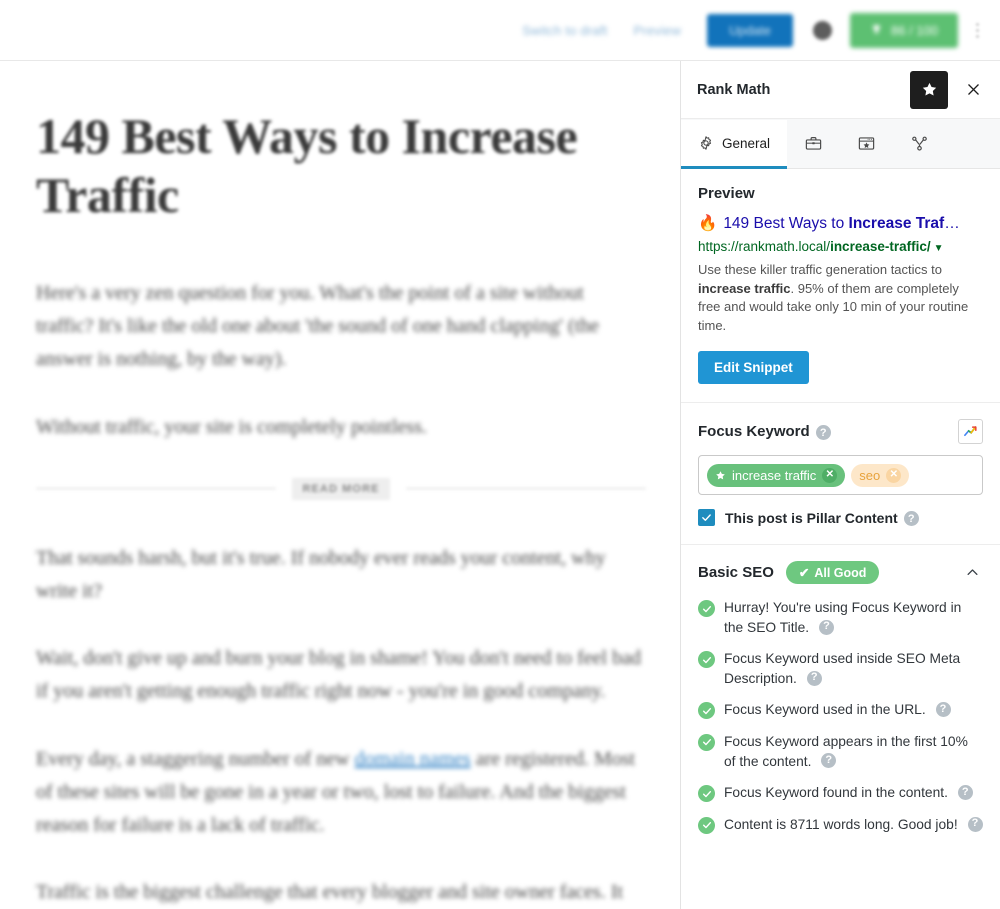 The width and height of the screenshot is (1000, 909). Describe the element at coordinates (786, 223) in the screenshot. I see `snippet-title-plain: 149 Best Ways to` at that location.